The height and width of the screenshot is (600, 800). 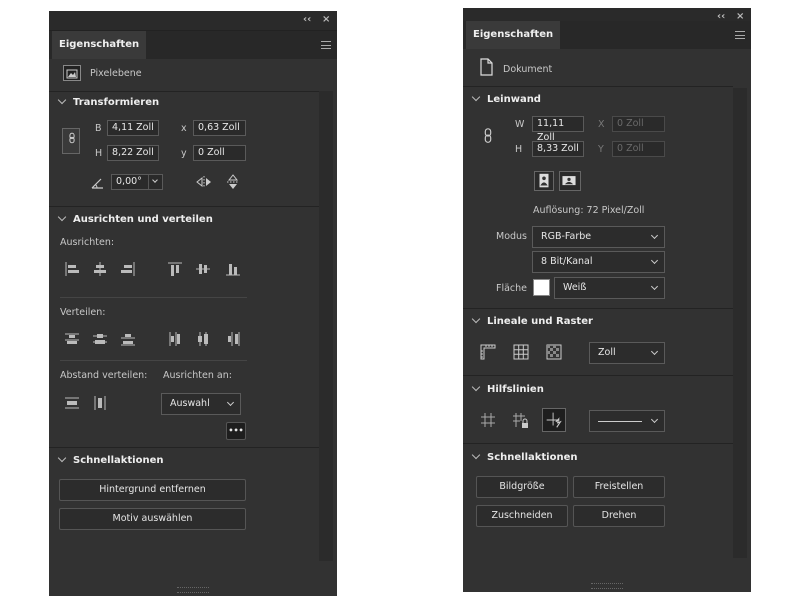 I want to click on distribute-horizontal-centers-icon, so click(x=203, y=339).